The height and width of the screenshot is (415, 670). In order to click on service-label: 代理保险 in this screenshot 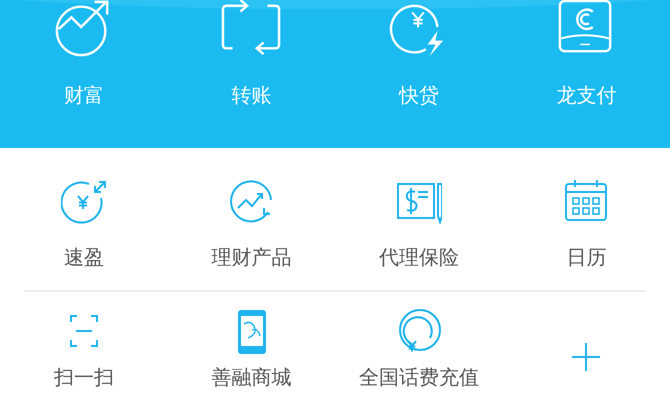, I will do `click(418, 257)`.